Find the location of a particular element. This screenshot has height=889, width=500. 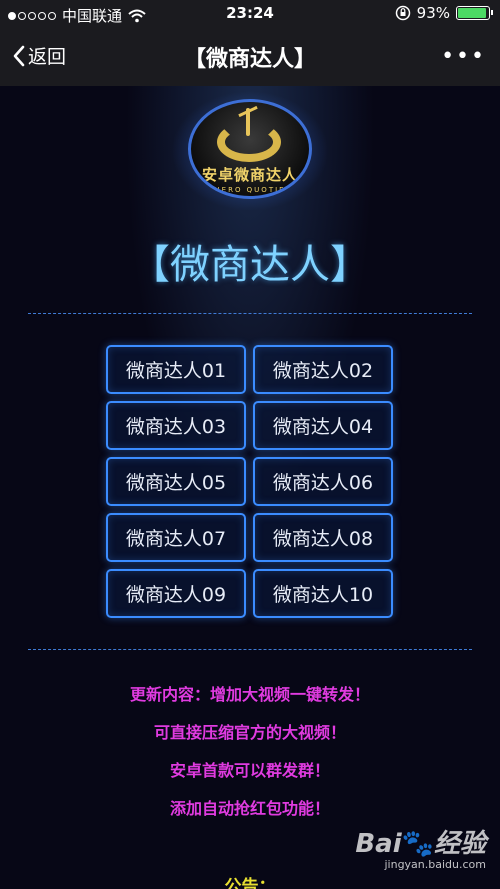

baidu-watermark: Bai🐾经验 jingyan.baidu.com is located at coordinates (420, 847).